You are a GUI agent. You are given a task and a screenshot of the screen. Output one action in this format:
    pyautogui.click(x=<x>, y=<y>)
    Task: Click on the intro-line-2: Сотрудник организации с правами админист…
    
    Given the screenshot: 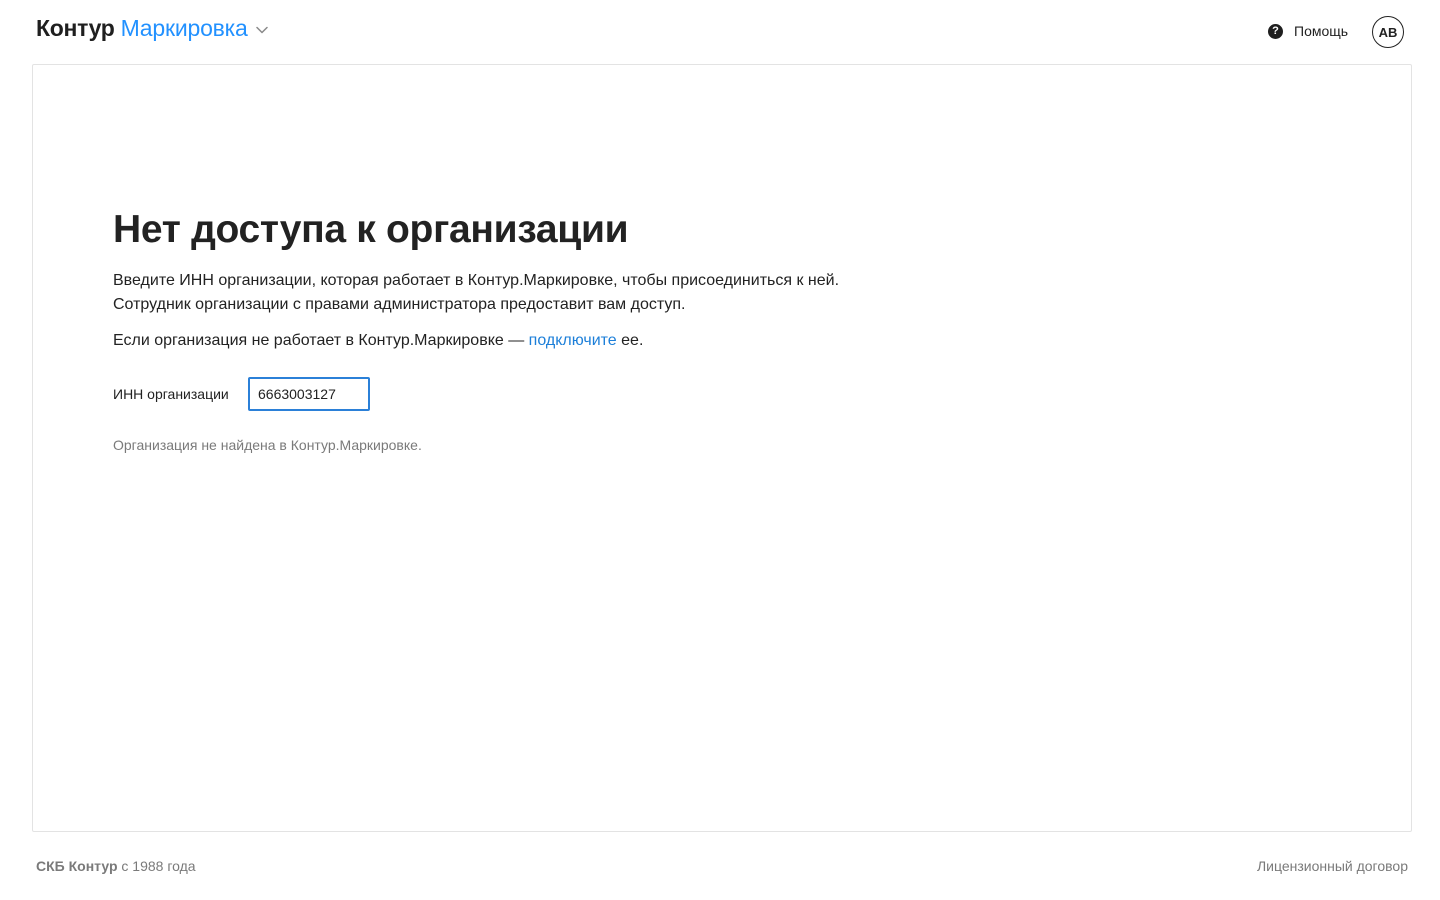 What is the action you would take?
    pyautogui.click(x=399, y=304)
    